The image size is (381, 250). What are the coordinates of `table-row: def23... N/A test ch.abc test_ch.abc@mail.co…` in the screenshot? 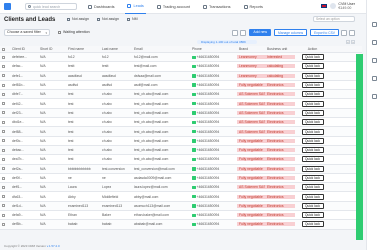 It's located at (181, 113).